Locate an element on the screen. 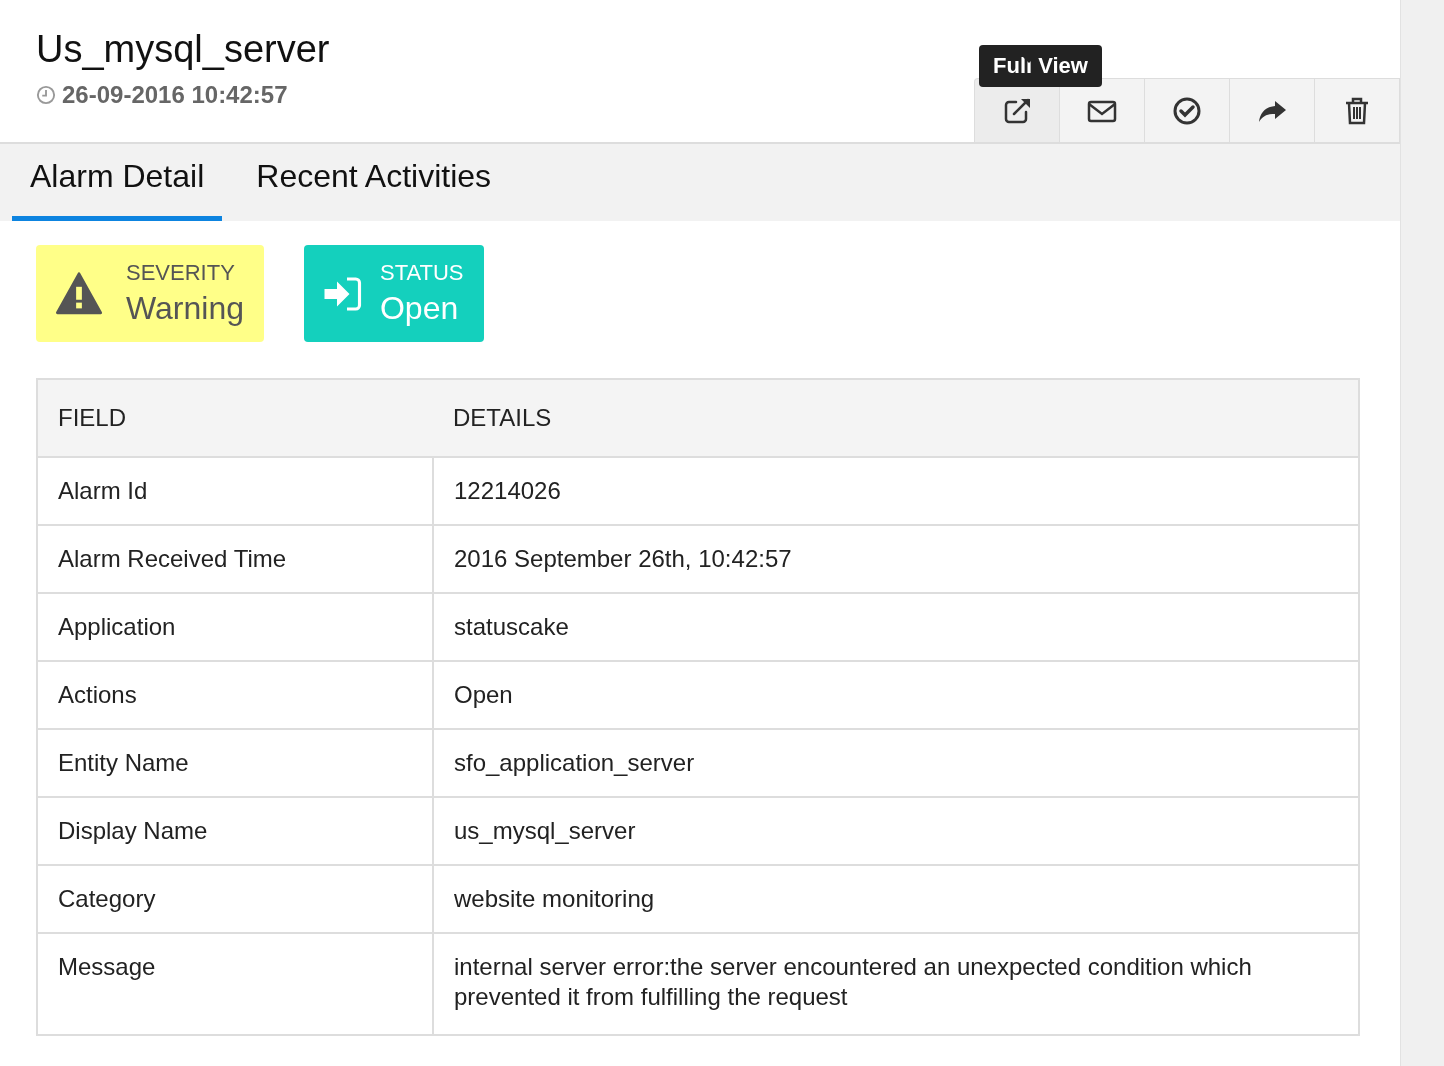  table-cell: Alarm Received Time is located at coordinates (235, 559).